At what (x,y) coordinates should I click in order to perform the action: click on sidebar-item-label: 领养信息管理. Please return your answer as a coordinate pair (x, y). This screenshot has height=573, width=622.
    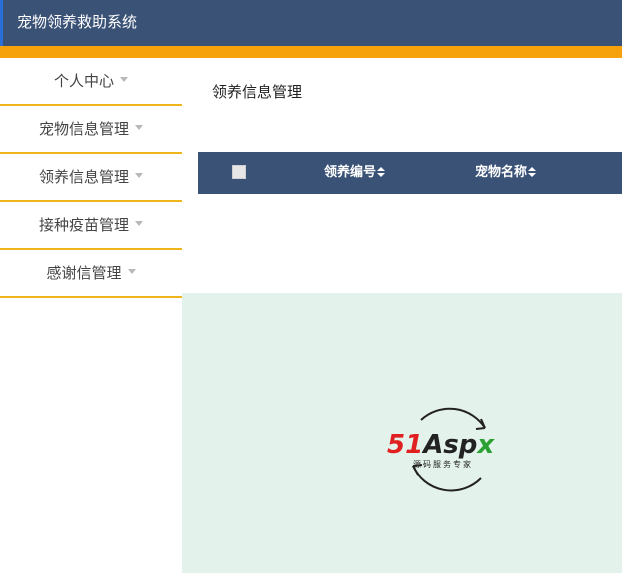
    Looking at the image, I should click on (83, 177).